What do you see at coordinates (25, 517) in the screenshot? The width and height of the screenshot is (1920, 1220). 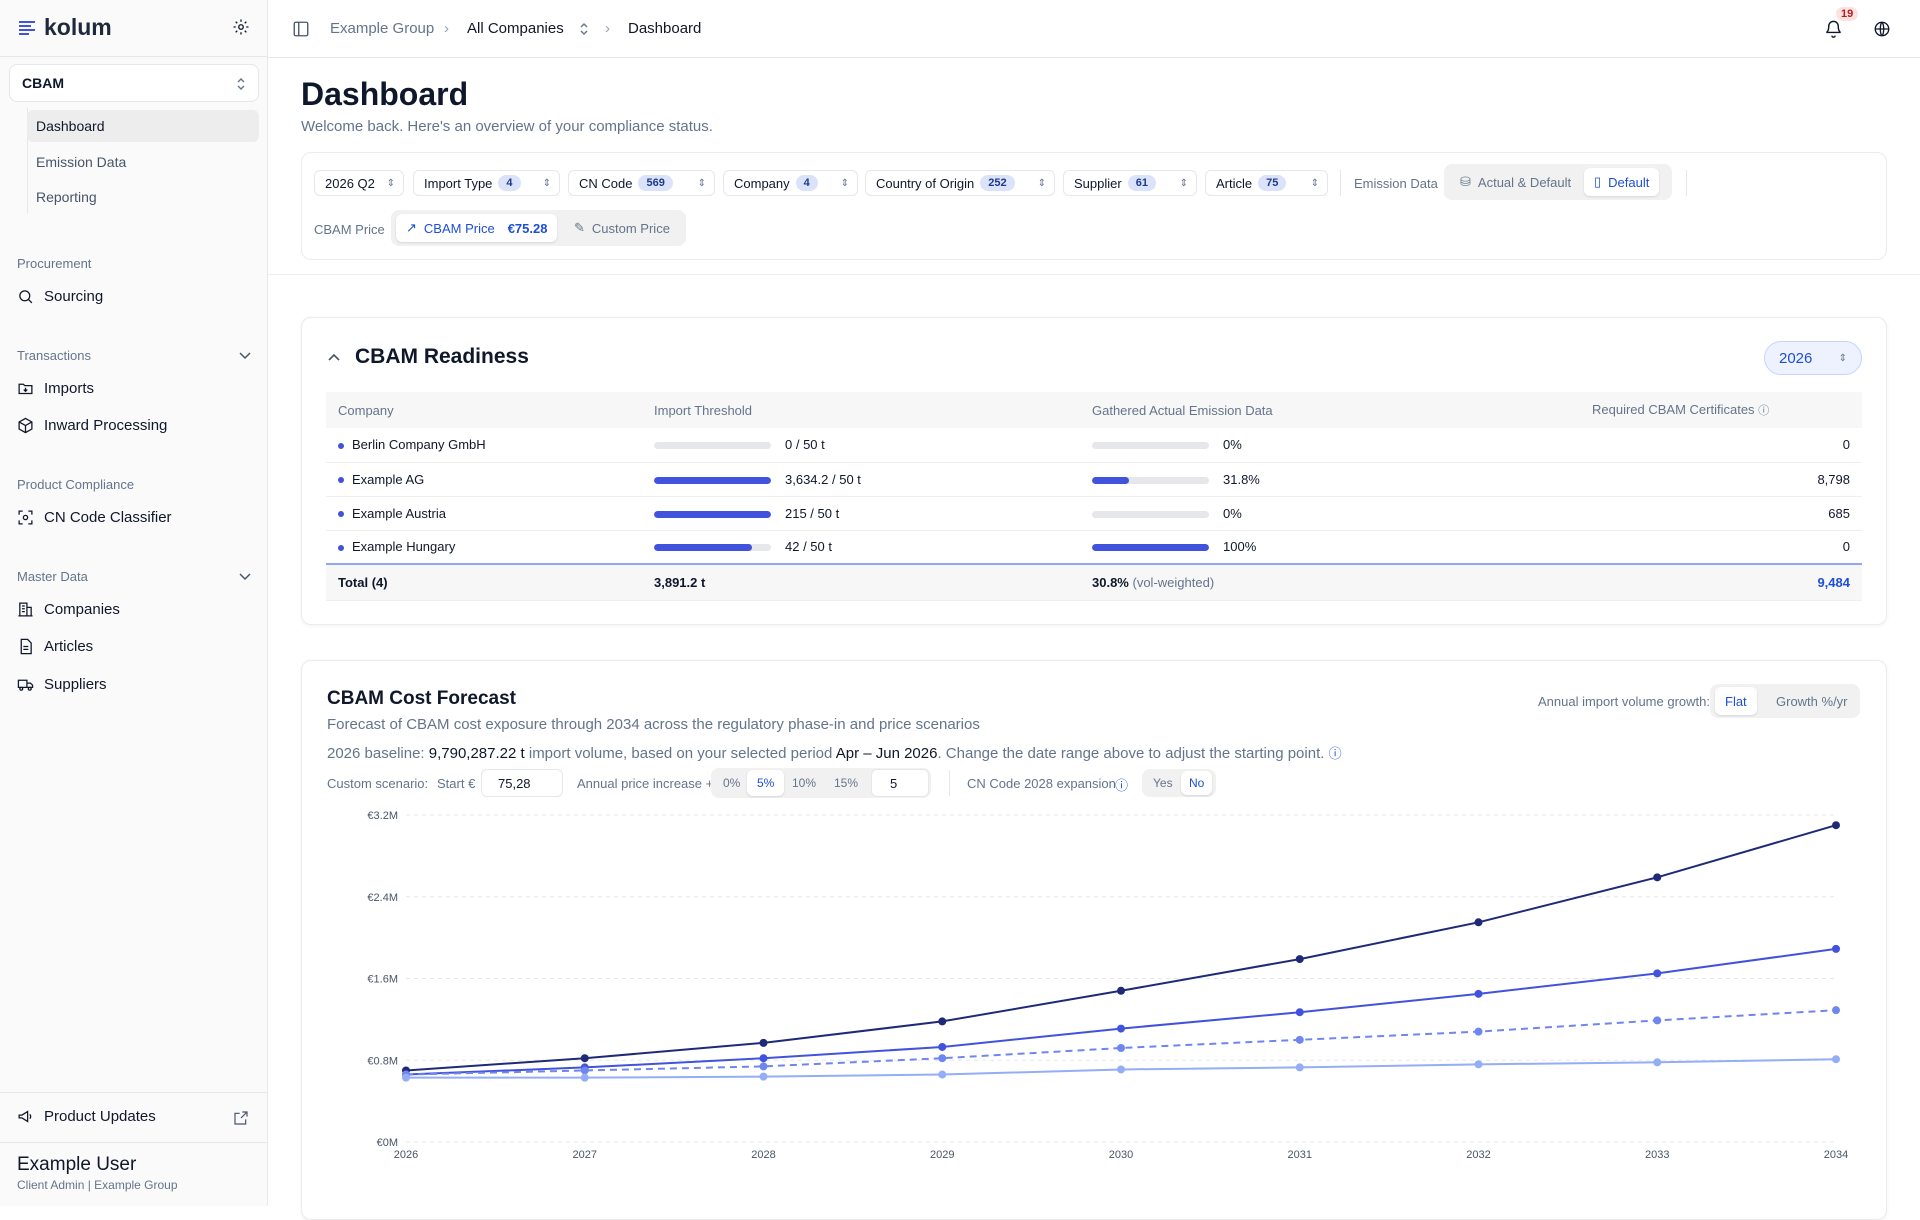 I see `scan-icon` at bounding box center [25, 517].